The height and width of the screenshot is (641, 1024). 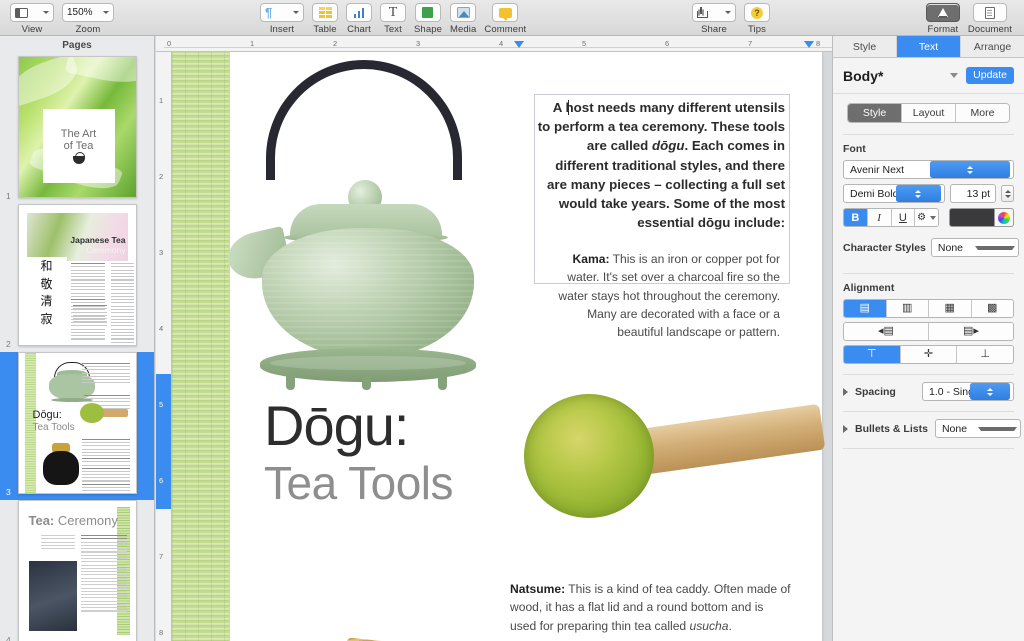 What do you see at coordinates (992, 46) in the screenshot?
I see `tab-arrange: Arrange` at bounding box center [992, 46].